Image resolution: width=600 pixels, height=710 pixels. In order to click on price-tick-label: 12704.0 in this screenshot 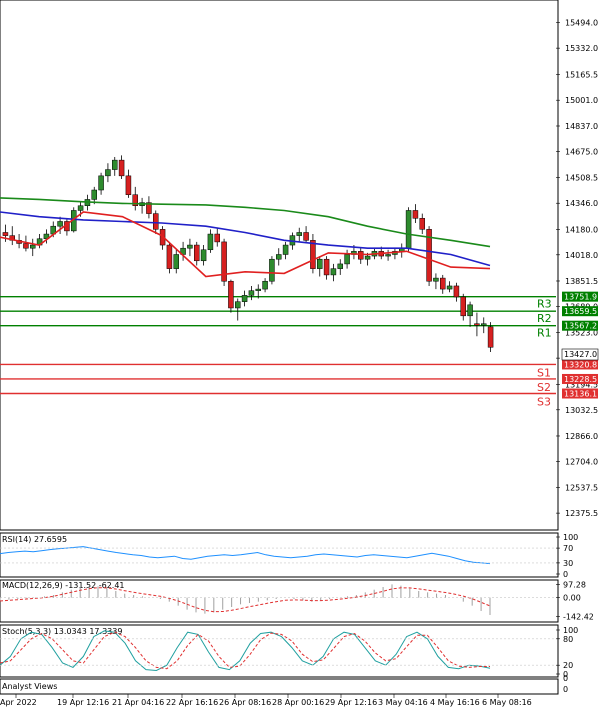, I will do `click(581, 461)`.